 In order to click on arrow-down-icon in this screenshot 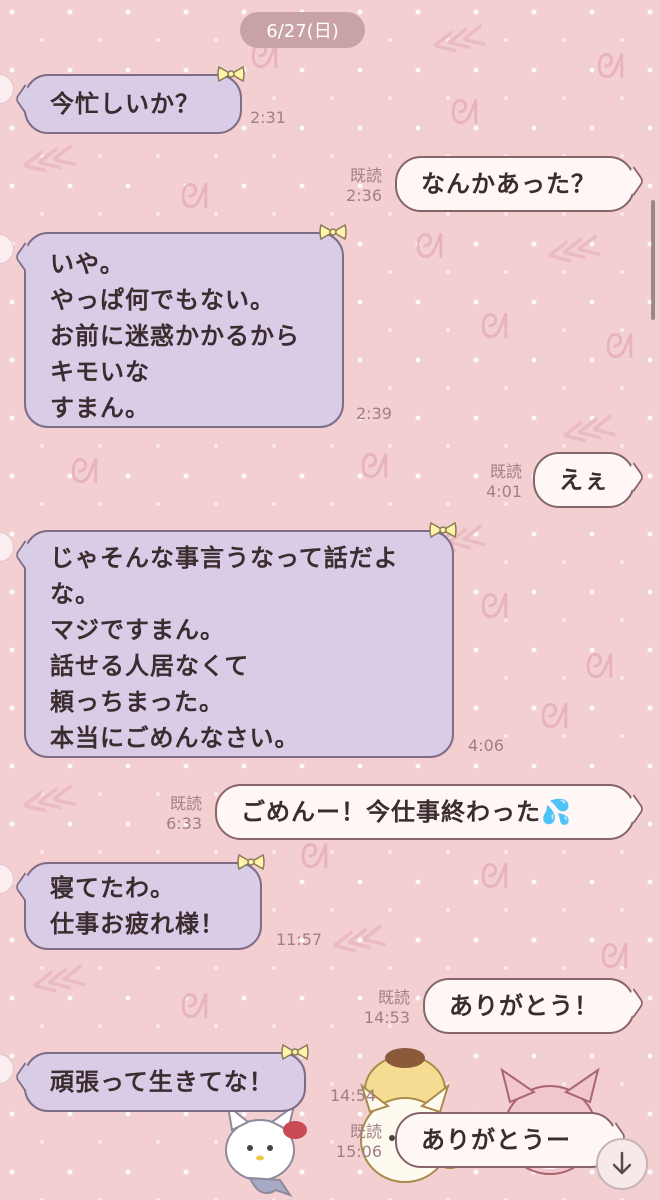, I will do `click(622, 1163)`.